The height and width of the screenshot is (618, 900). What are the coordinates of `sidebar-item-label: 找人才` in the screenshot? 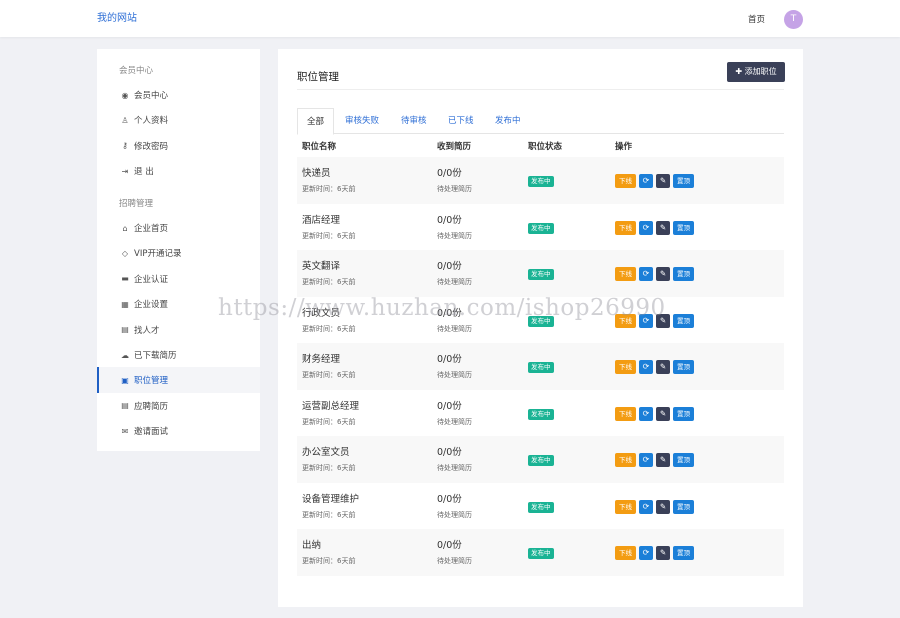 It's located at (147, 330).